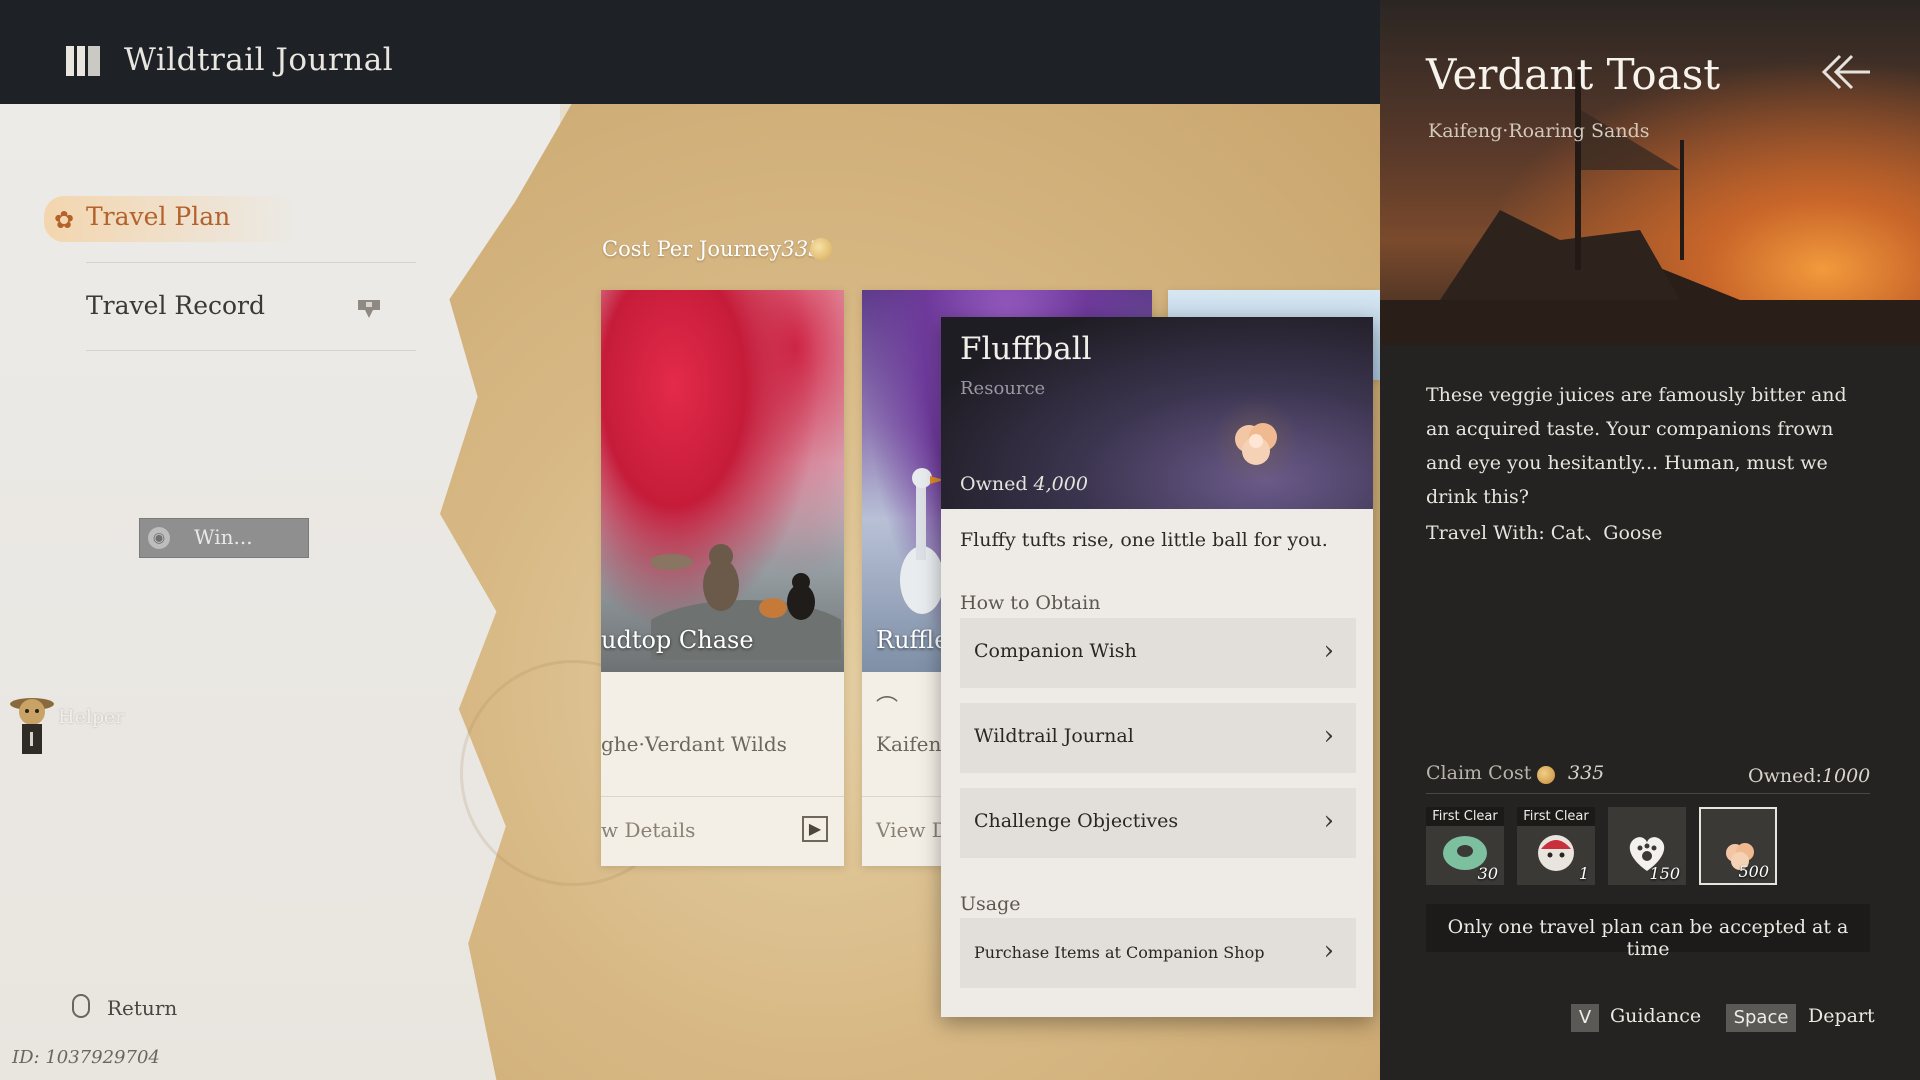 This screenshot has height=1080, width=1920. What do you see at coordinates (1119, 952) in the screenshot?
I see `usage-item-label: Purchase Items at Companion Shop` at bounding box center [1119, 952].